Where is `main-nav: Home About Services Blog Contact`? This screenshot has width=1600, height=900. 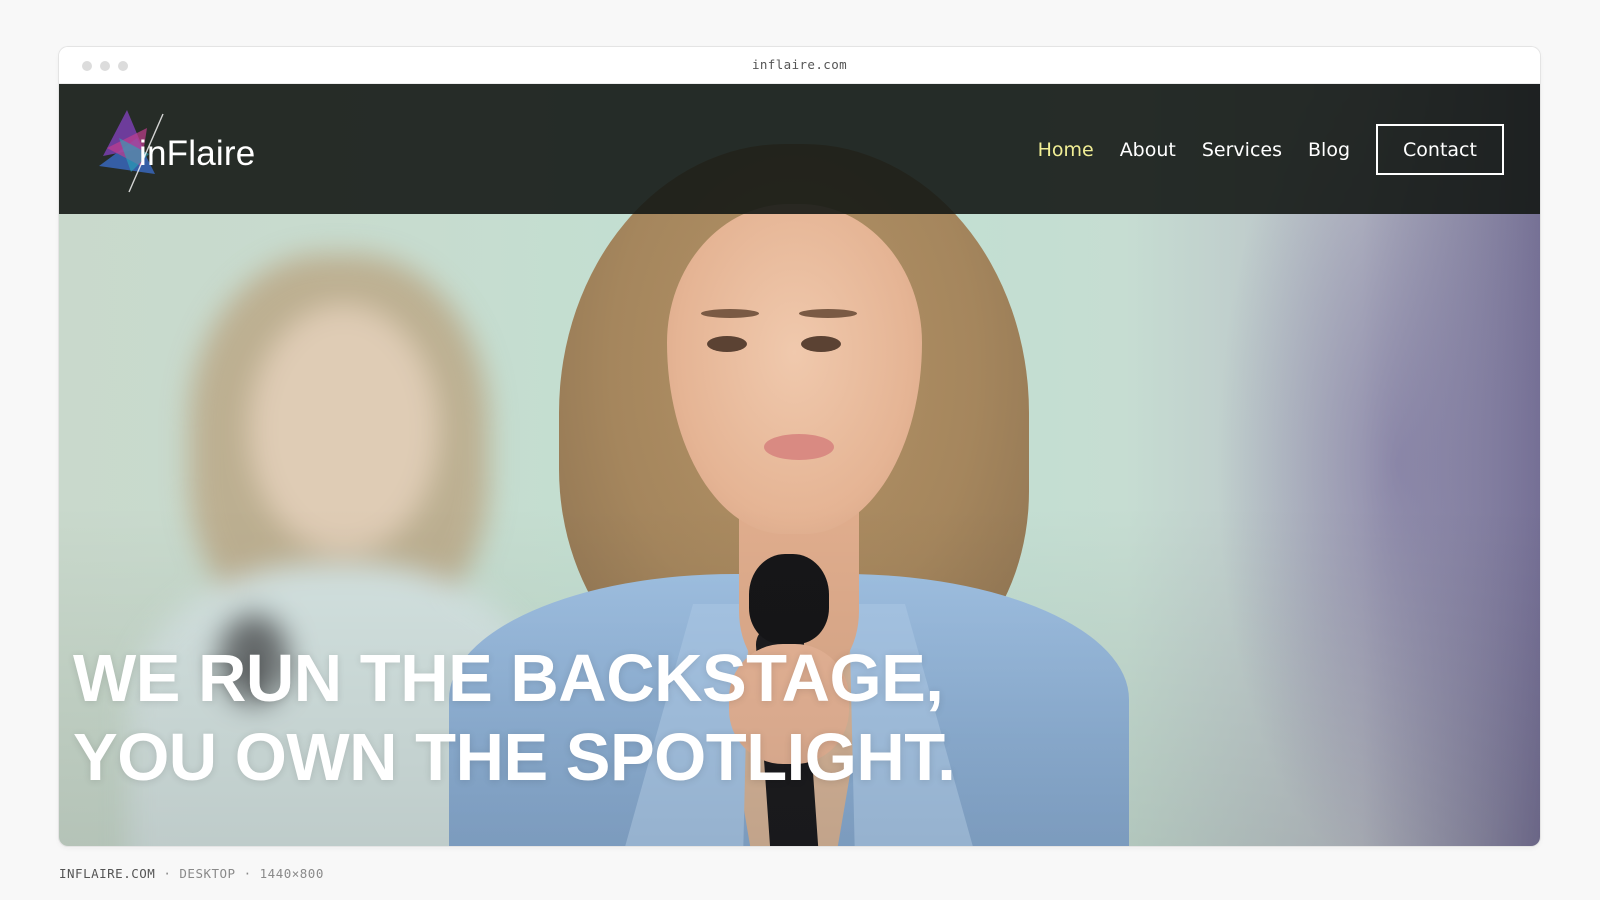
main-nav: Home About Services Blog Contact is located at coordinates (1258, 149).